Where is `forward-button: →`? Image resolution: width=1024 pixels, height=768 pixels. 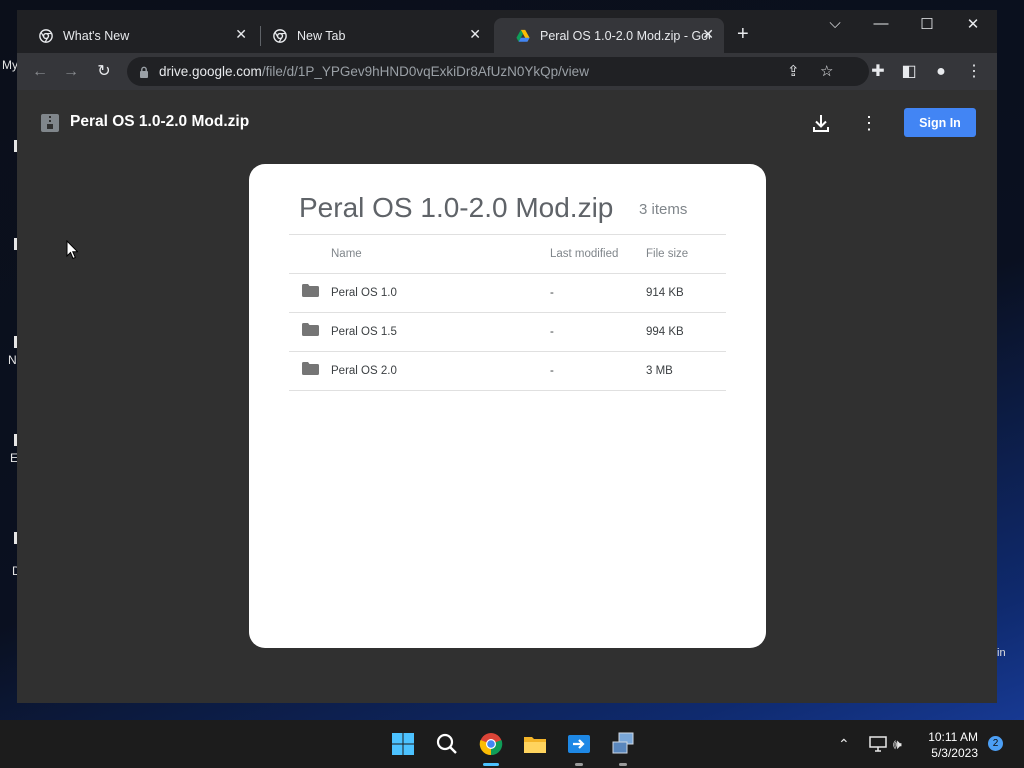
forward-button: → is located at coordinates (71, 72).